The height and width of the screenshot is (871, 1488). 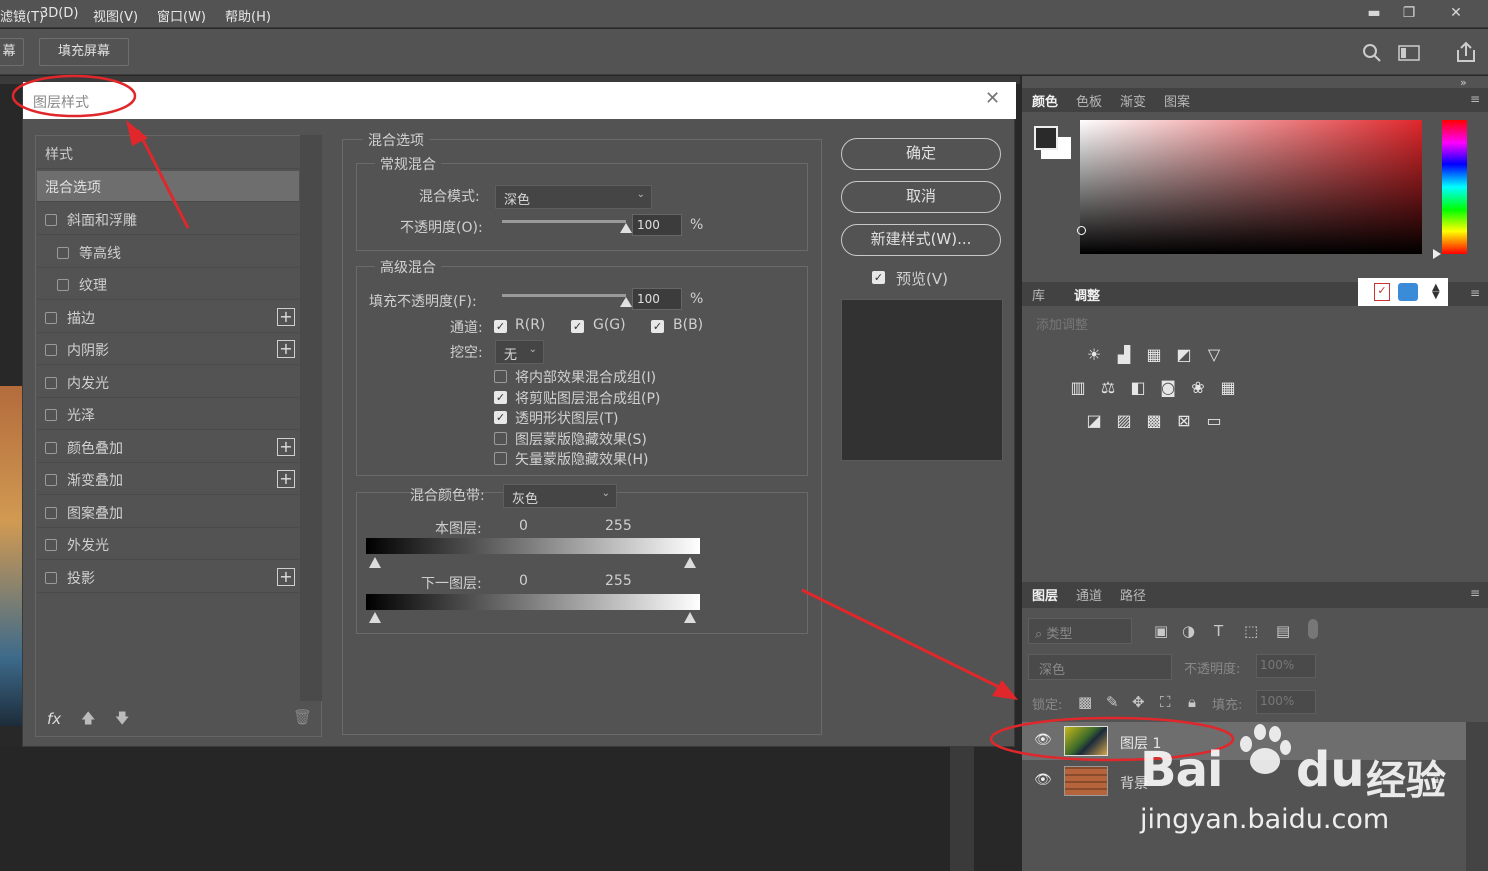 I want to click on tab-adjustments: 调整, so click(x=1087, y=294).